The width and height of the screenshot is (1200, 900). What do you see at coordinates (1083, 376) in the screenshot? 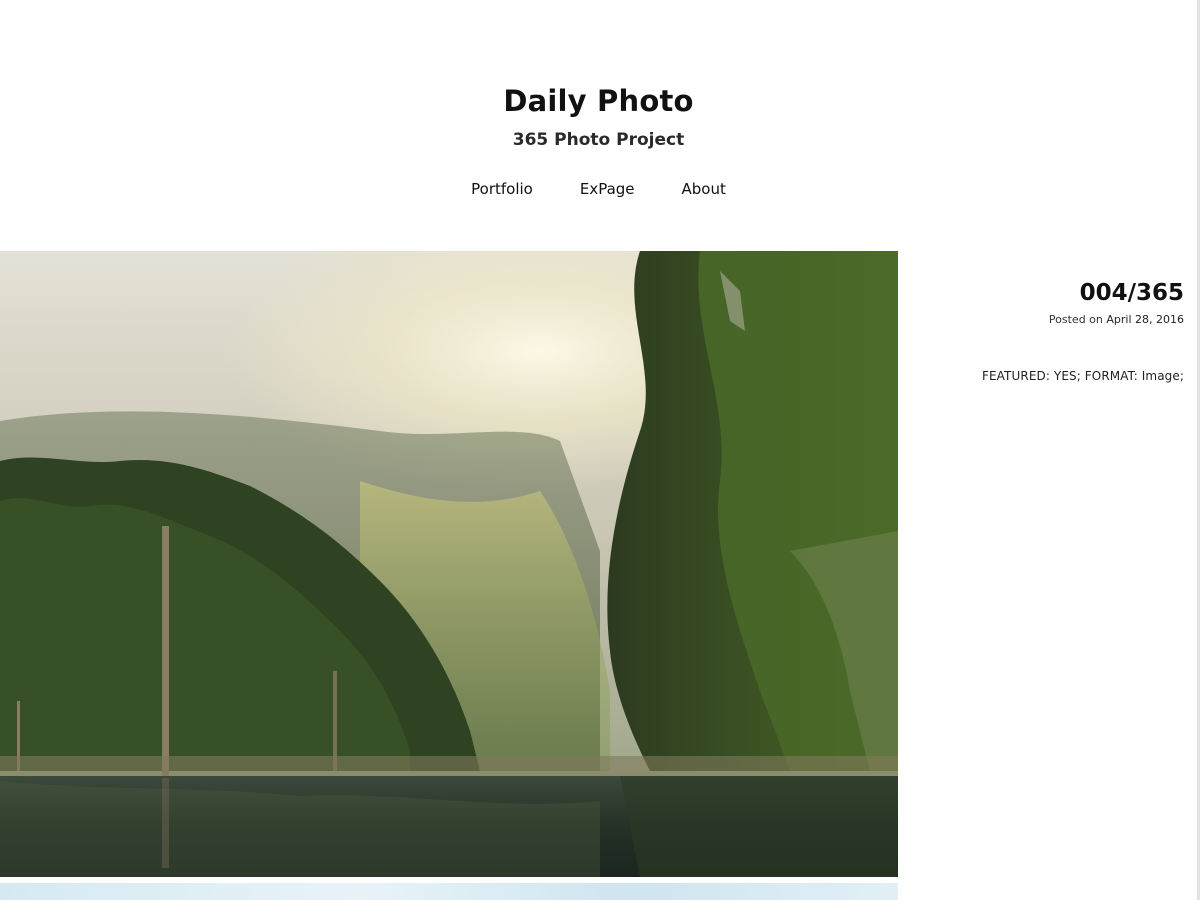
I see `post-custom-fields: FEATURED: YES; FORMAT: Image;` at bounding box center [1083, 376].